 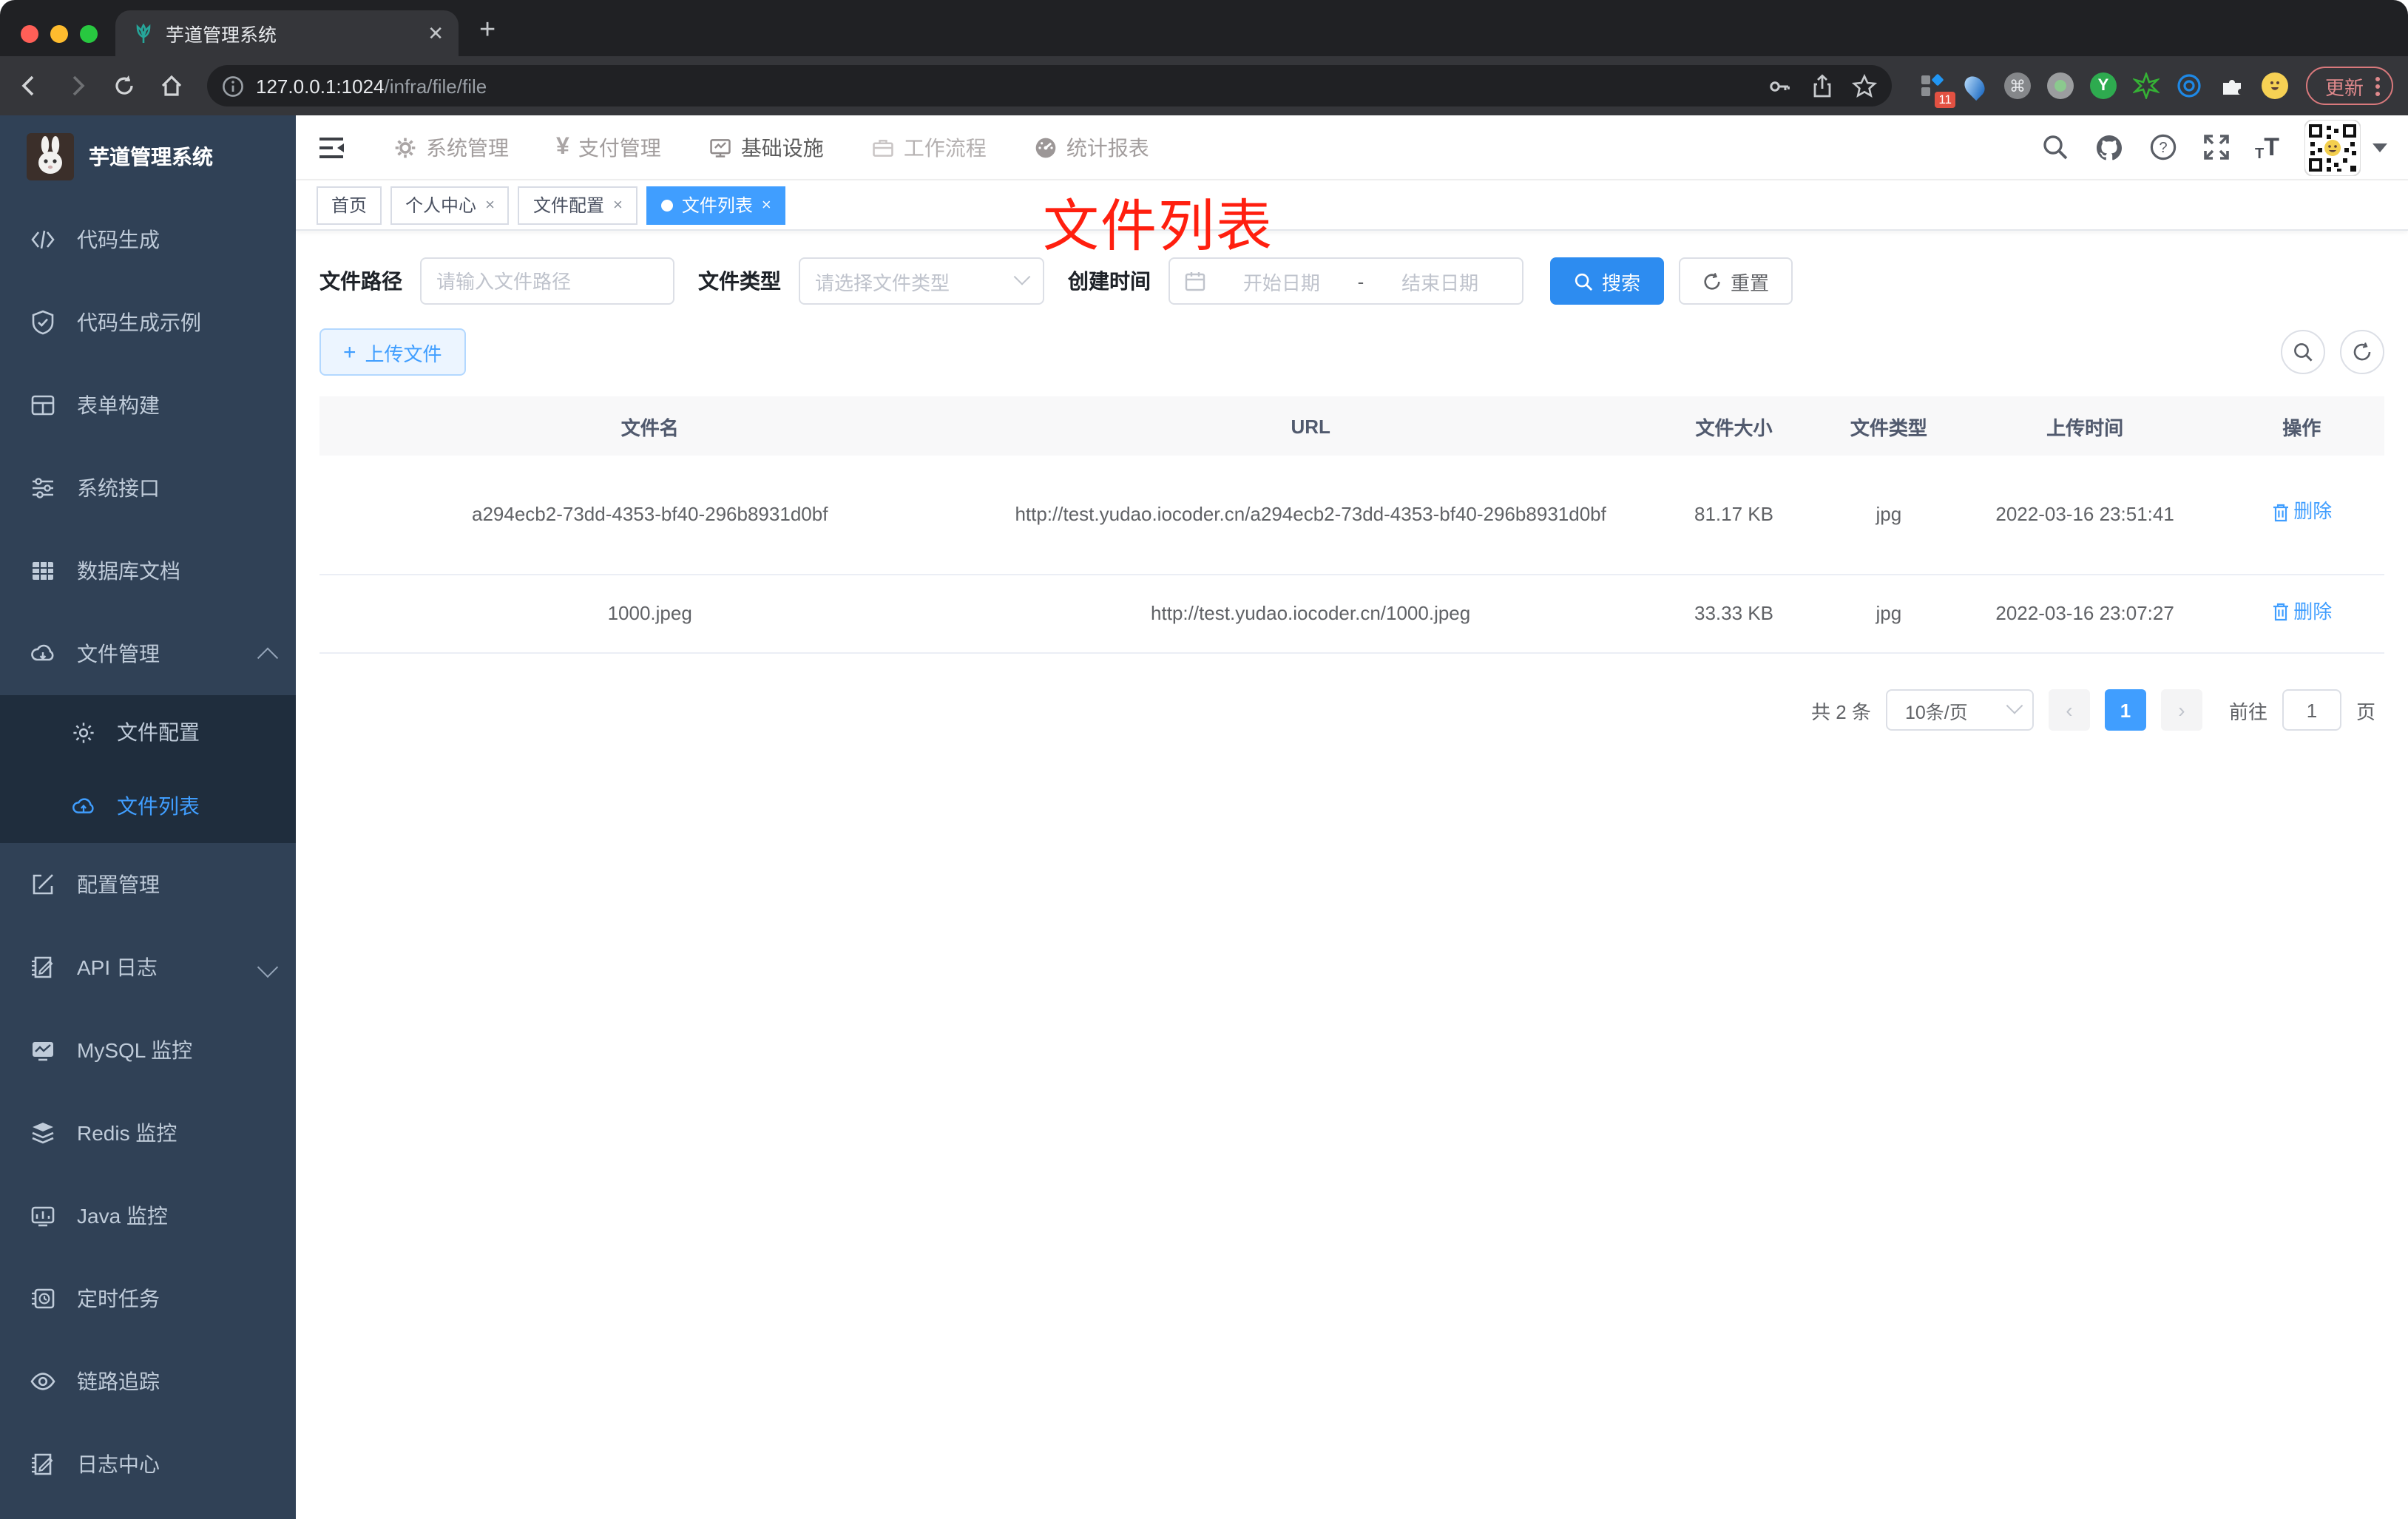 I want to click on top-menu-workflow: 工作流程, so click(x=928, y=147).